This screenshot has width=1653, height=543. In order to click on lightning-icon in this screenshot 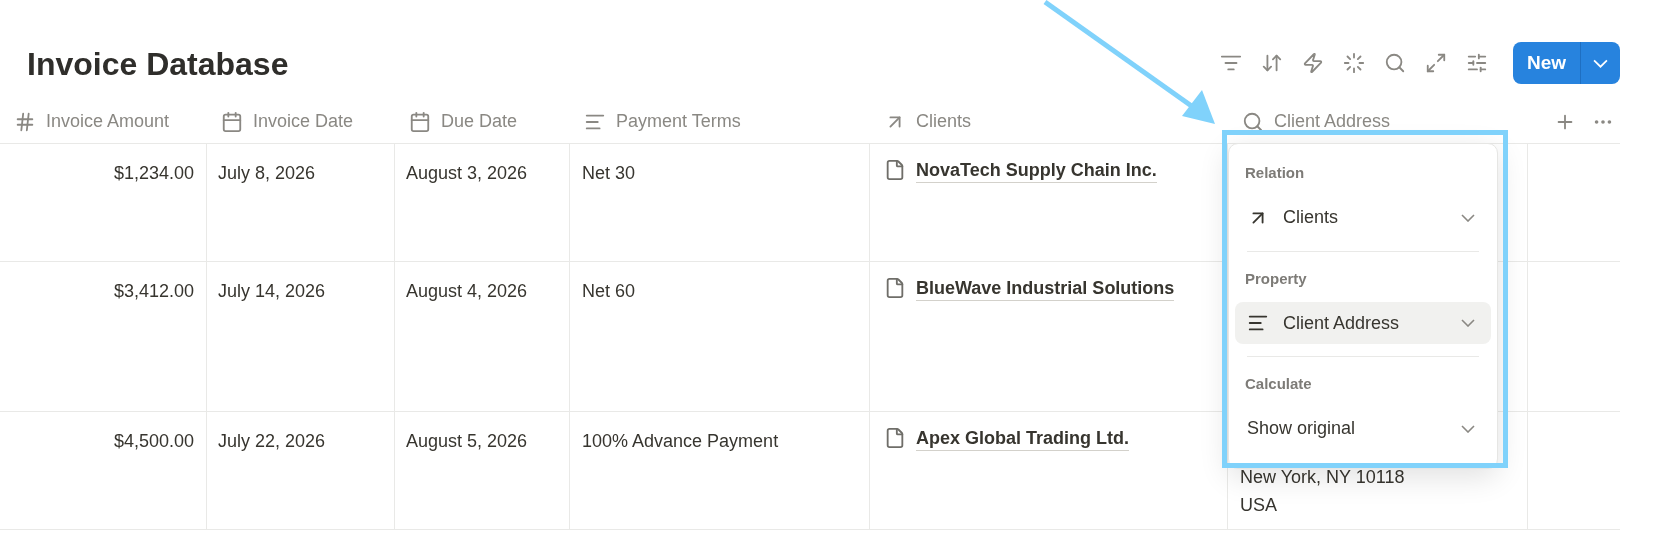, I will do `click(1312, 63)`.